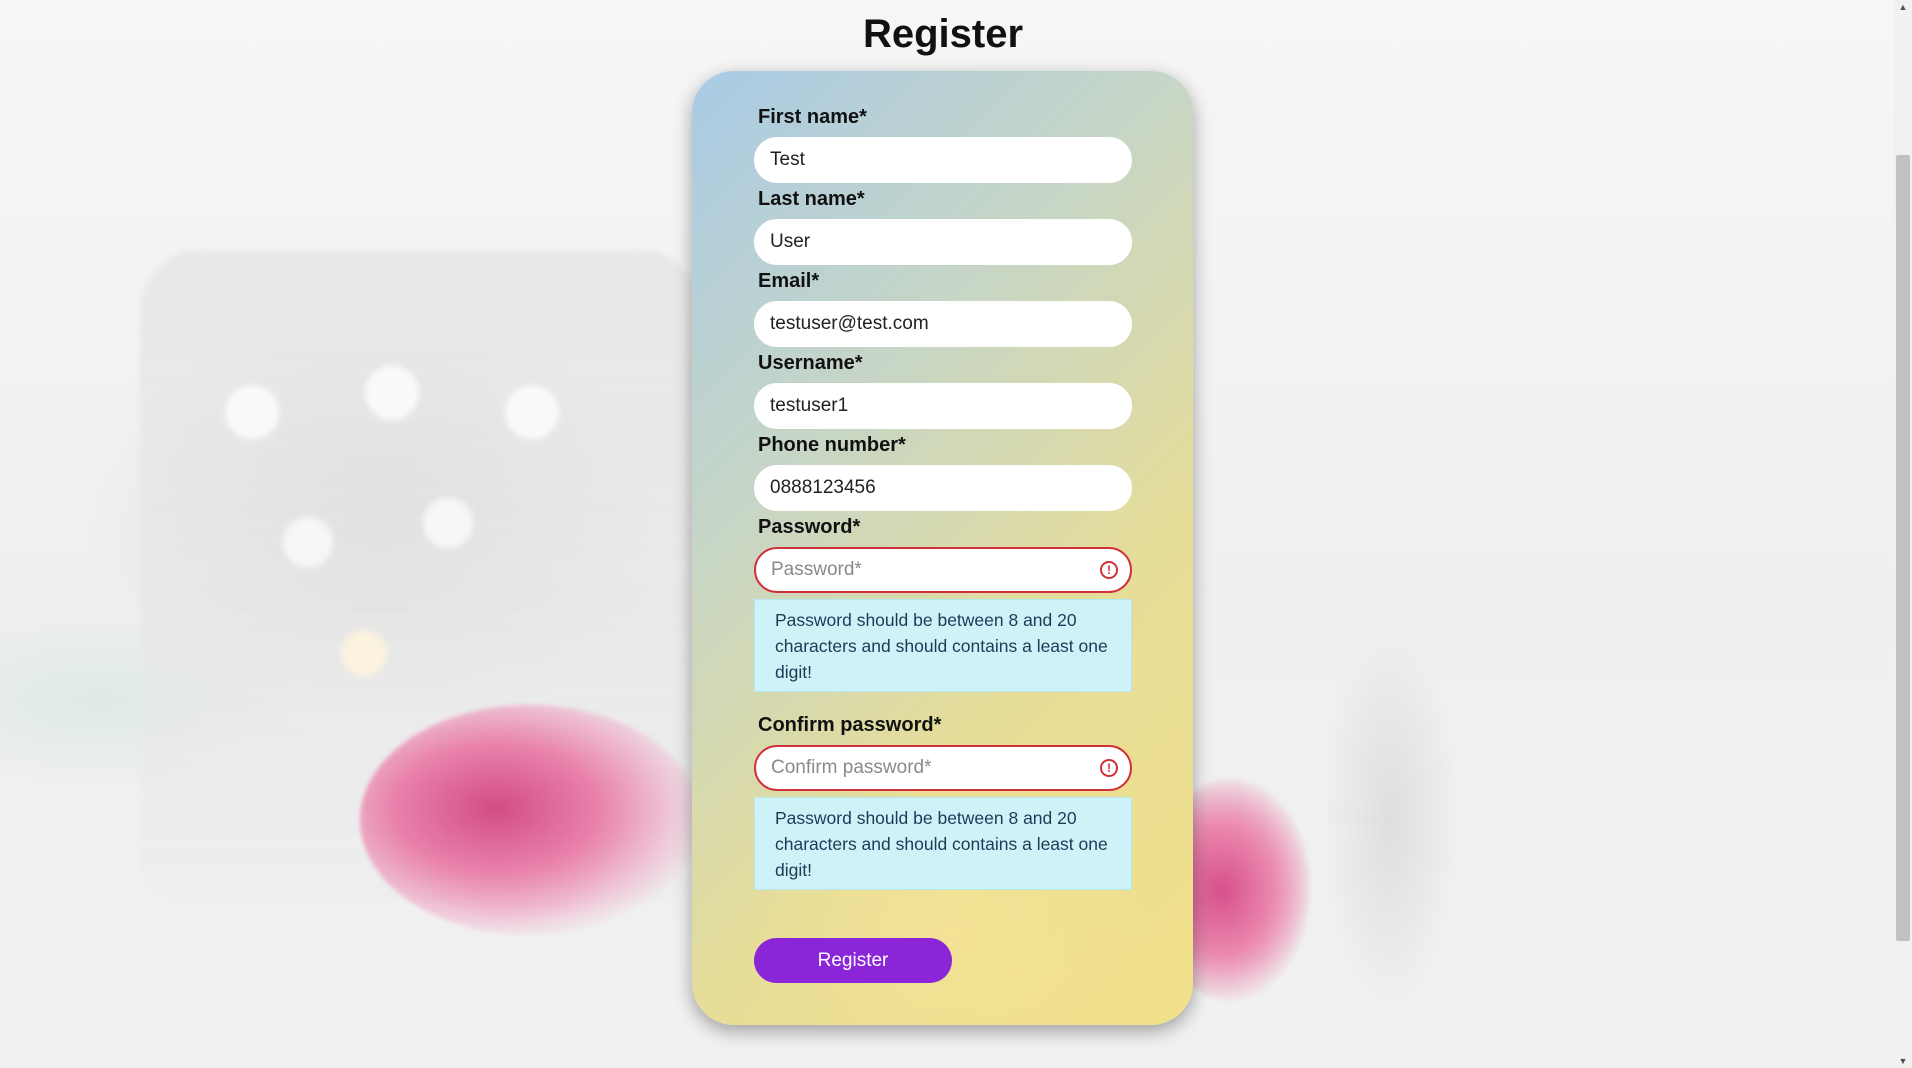 Image resolution: width=1912 pixels, height=1068 pixels. Describe the element at coordinates (943, 406) in the screenshot. I see `username-input: testuser1` at that location.